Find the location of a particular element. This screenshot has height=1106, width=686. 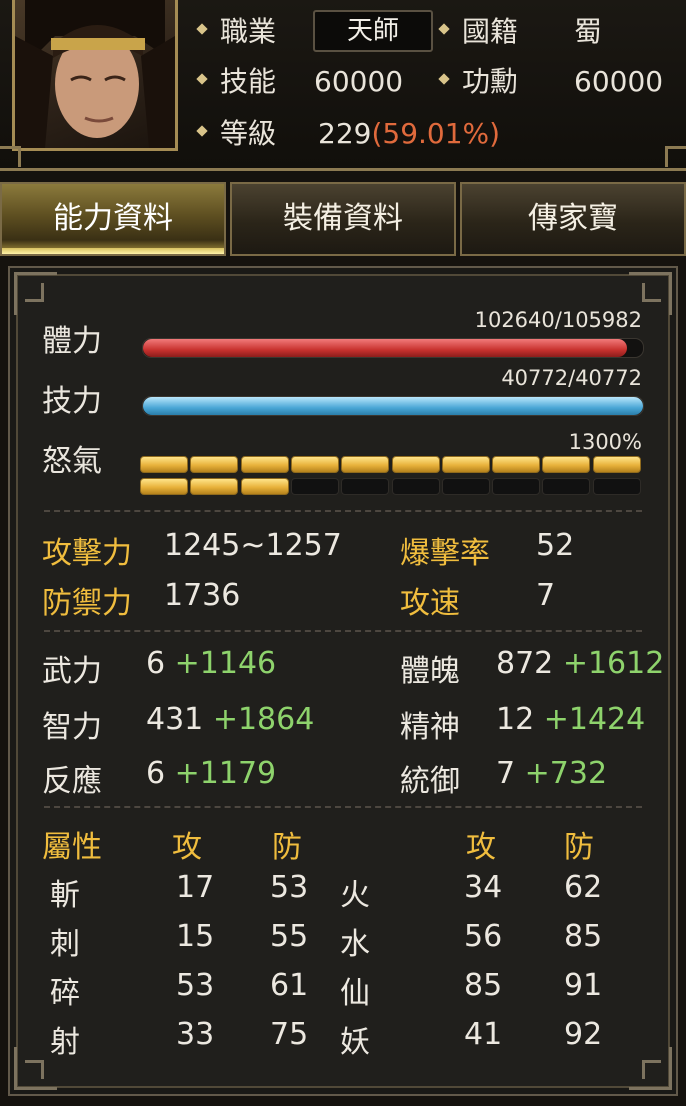

nation-field: 國籍 is located at coordinates (478, 32).